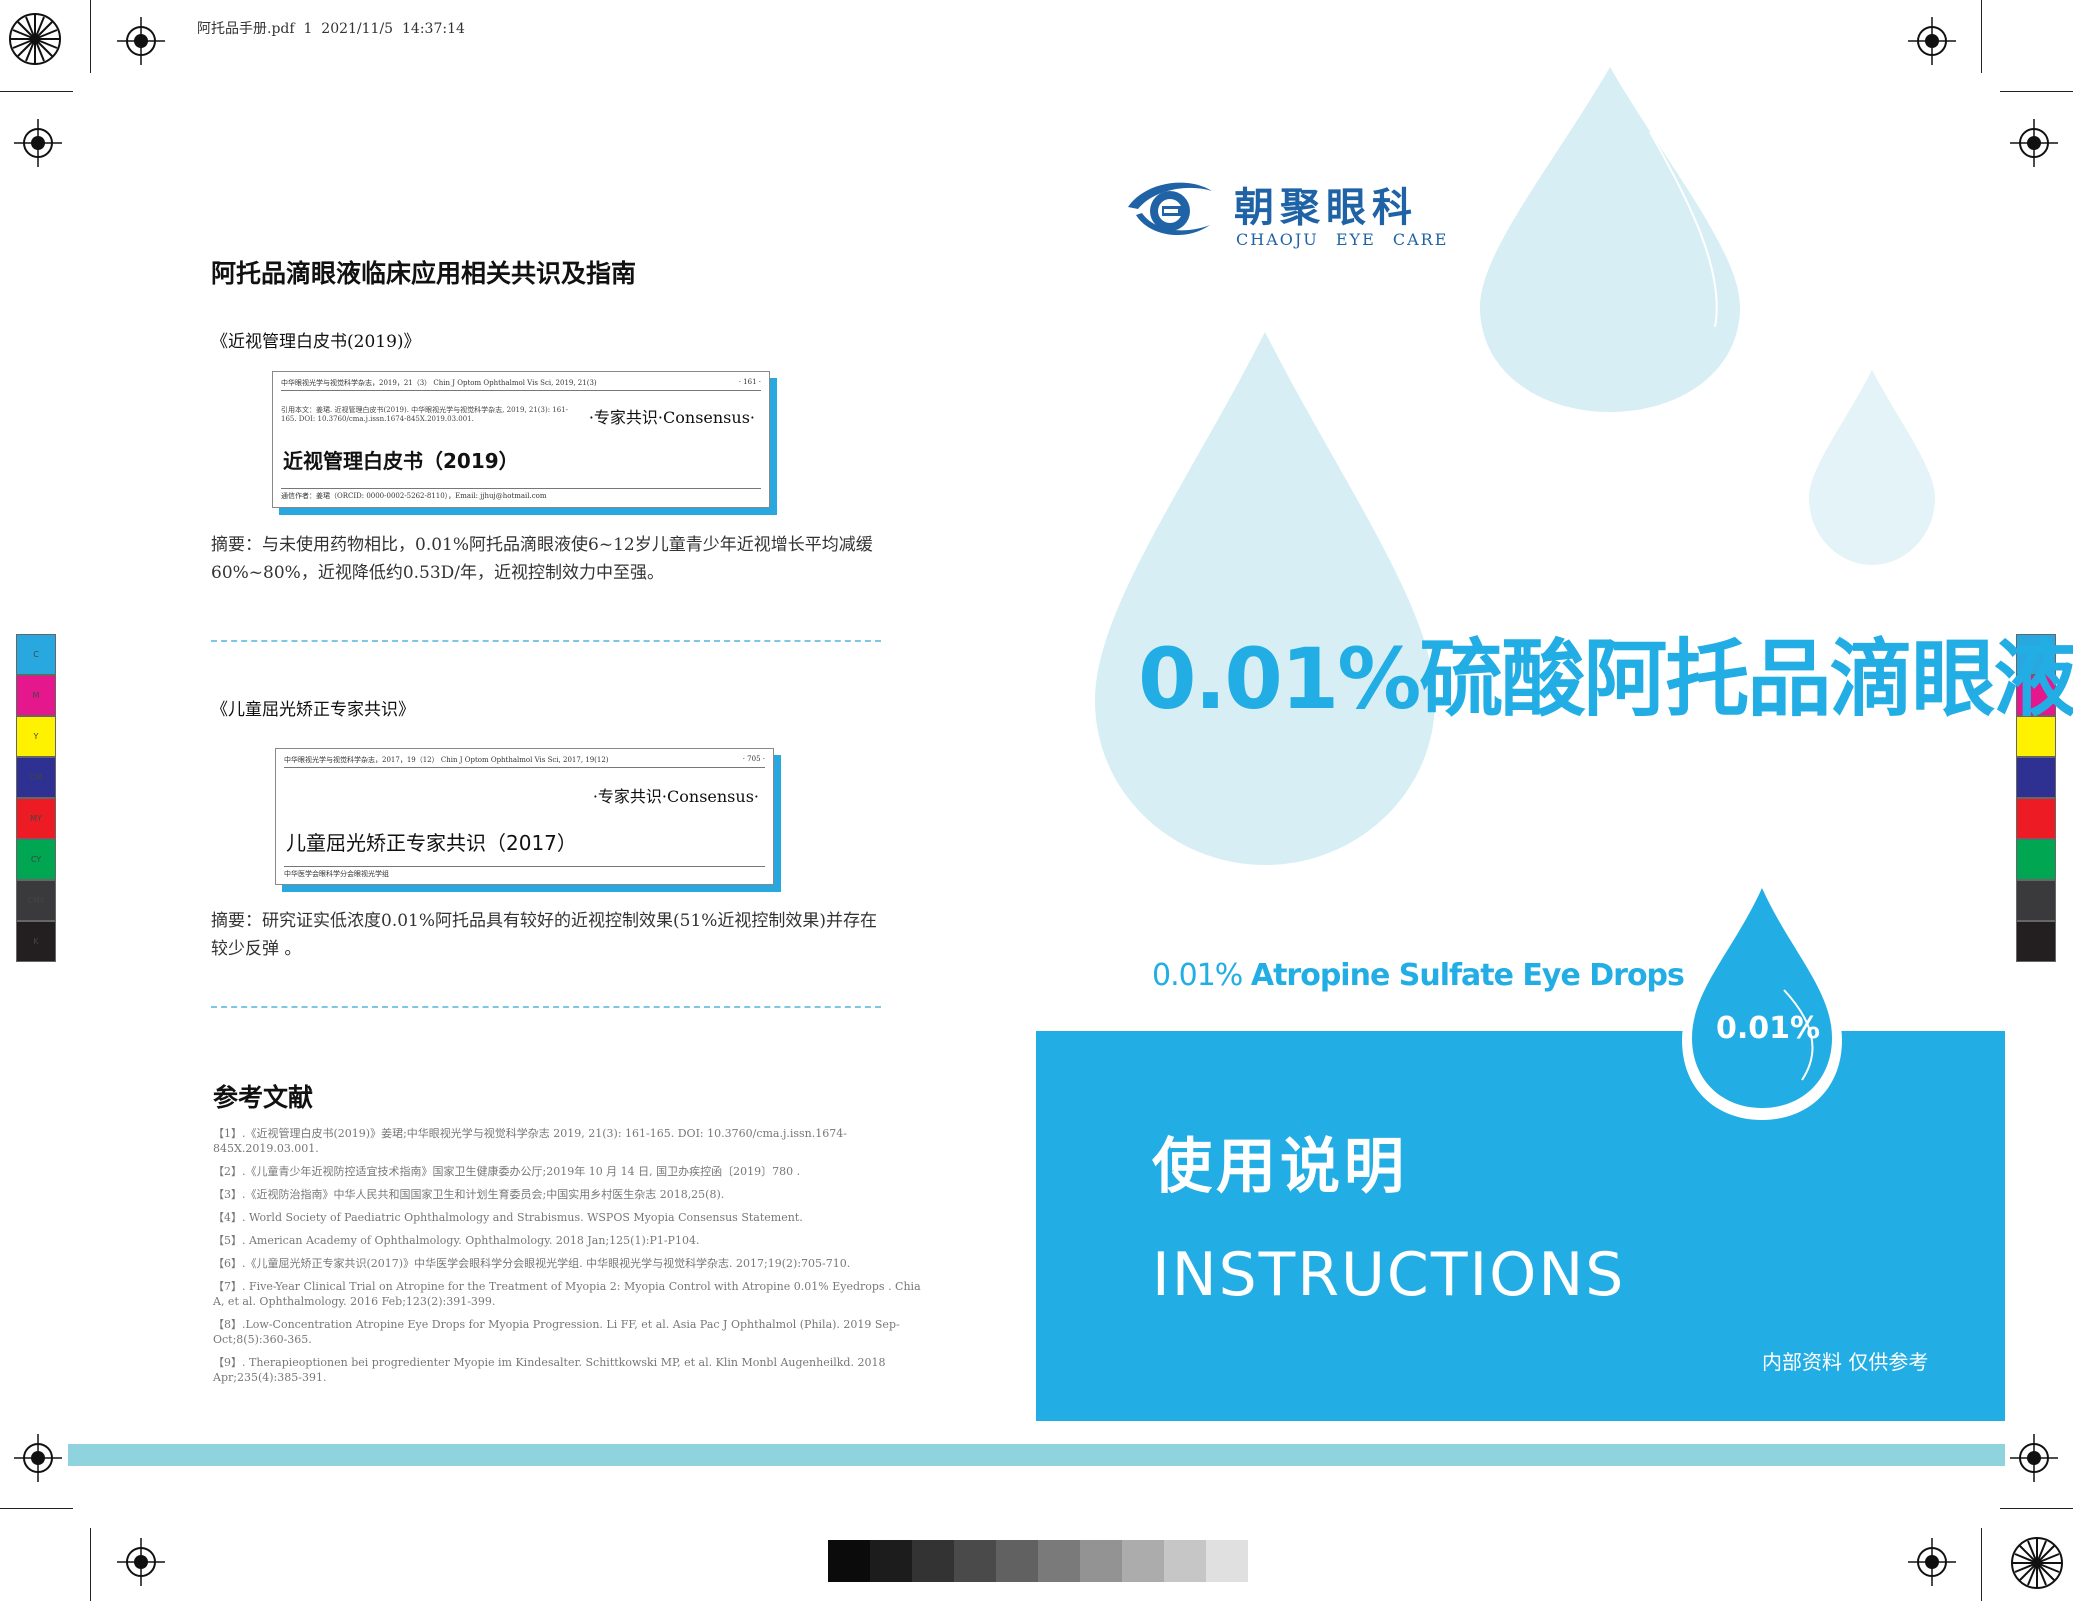 The image size is (2073, 1601). Describe the element at coordinates (2036, 900) in the screenshot. I see `swatch-cmy` at that location.